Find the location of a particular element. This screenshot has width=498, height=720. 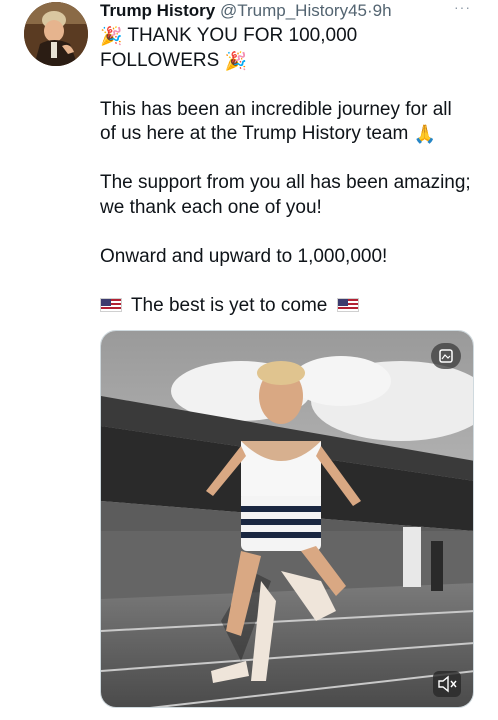

paragraph-4: Onward and upward to 1,000,000! is located at coordinates (244, 256).